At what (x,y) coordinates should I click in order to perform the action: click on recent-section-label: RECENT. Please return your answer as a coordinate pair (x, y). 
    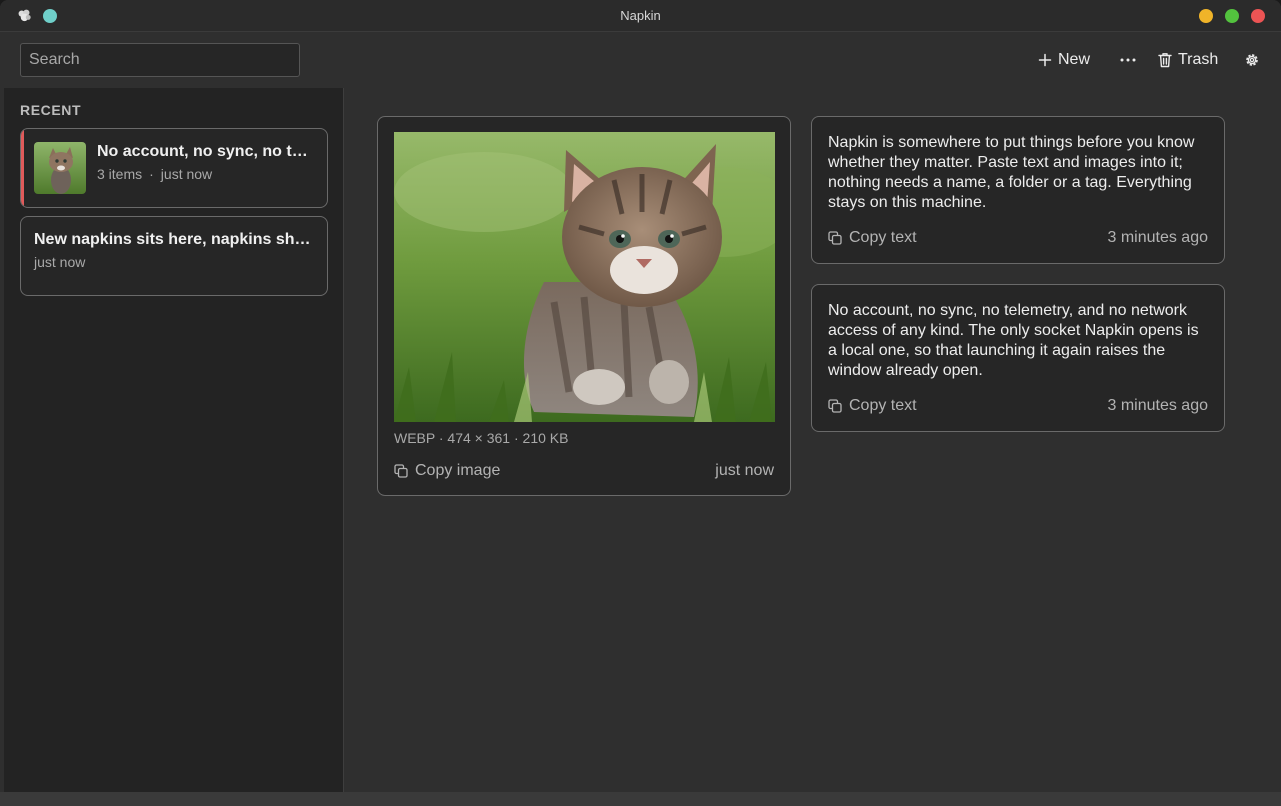
    Looking at the image, I should click on (51, 110).